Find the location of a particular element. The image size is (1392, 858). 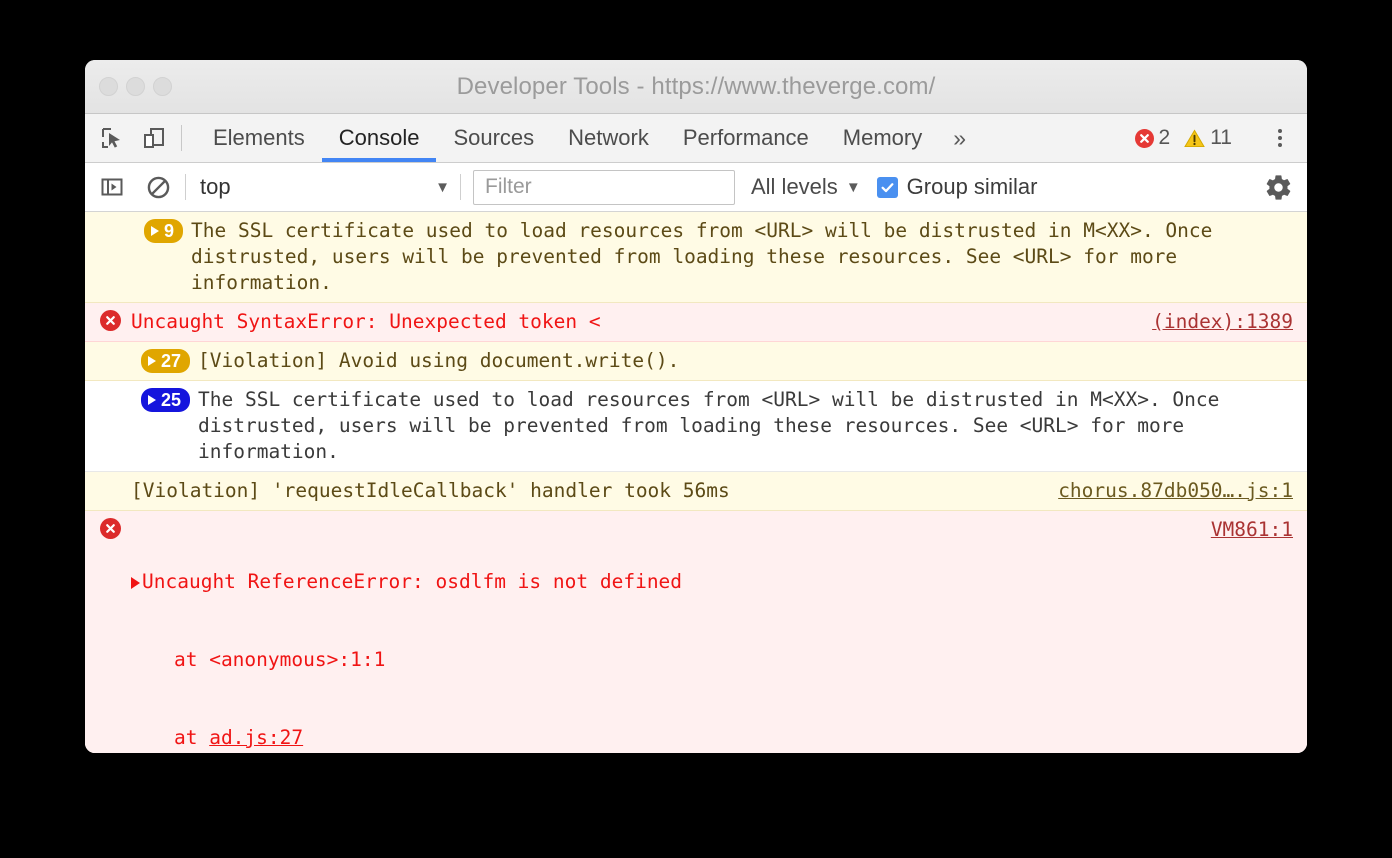

repeat-count-badge: 25 is located at coordinates (165, 400).